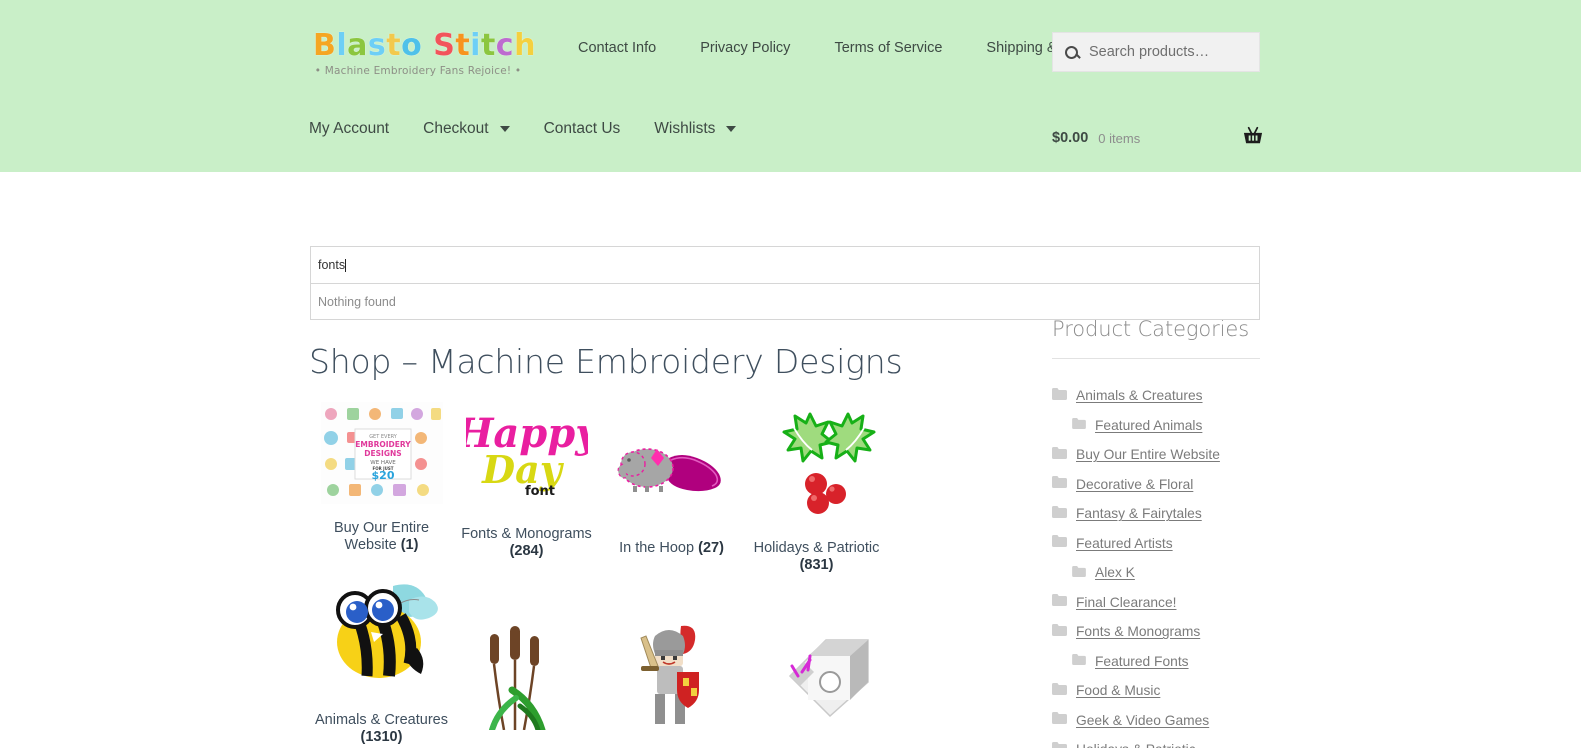 The height and width of the screenshot is (748, 1581). I want to click on sidebar-category-holidays-patriotic: Holidays & Patriotic, so click(1157, 741).